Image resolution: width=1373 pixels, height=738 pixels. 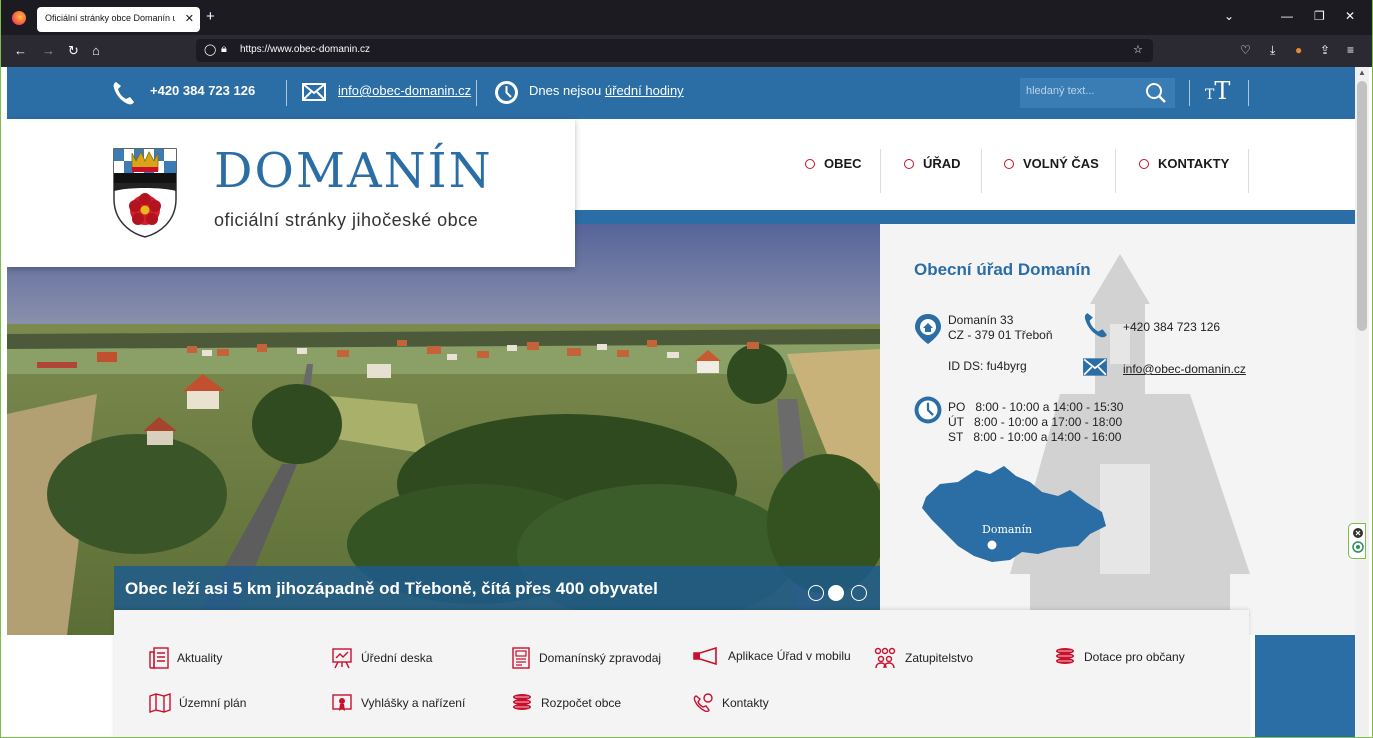 I want to click on quicklink-zpravodaj: Domanínský zpravodaj, so click(x=586, y=658).